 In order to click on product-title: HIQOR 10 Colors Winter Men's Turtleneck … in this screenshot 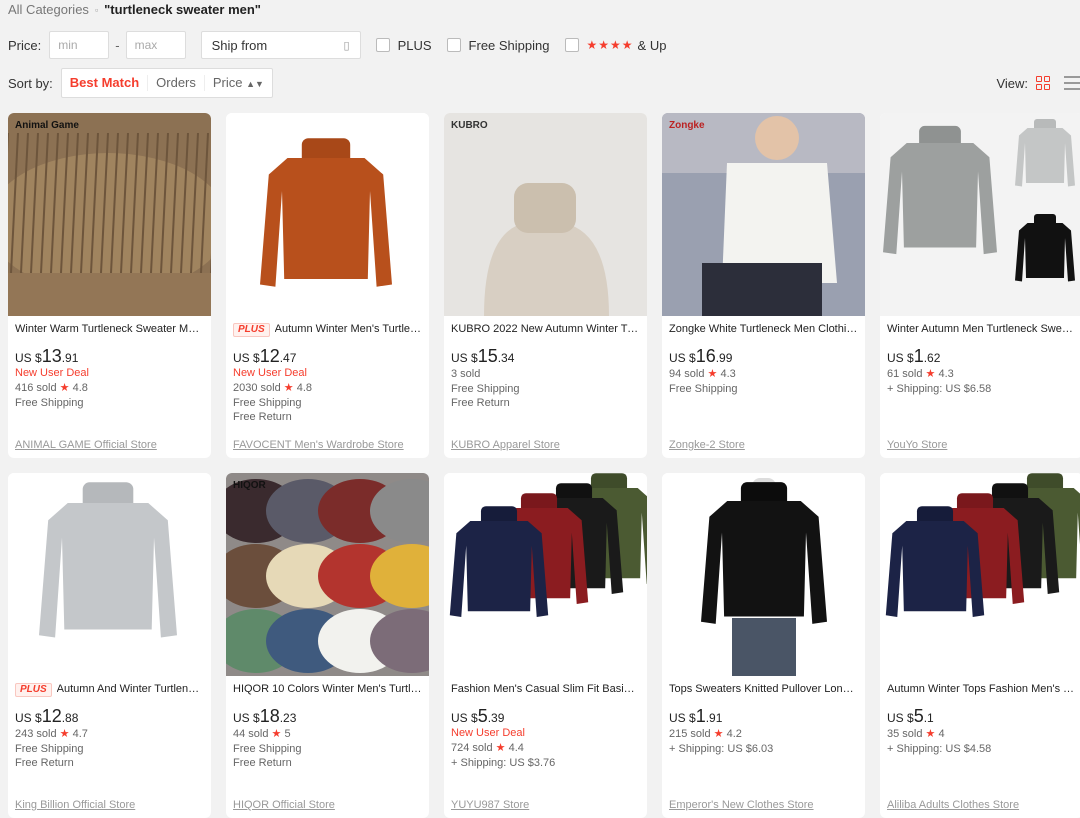, I will do `click(327, 689)`.